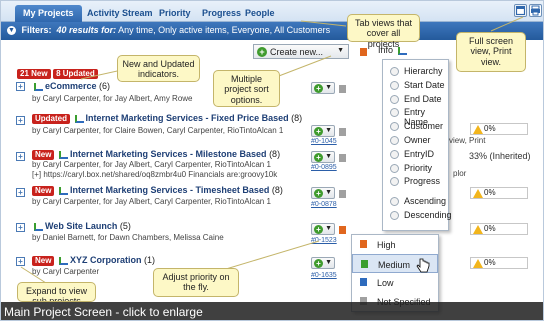 The width and height of the screenshot is (544, 321). Describe the element at coordinates (491, 52) in the screenshot. I see `callout-fullscreen: Full screen view, Print view.` at that location.